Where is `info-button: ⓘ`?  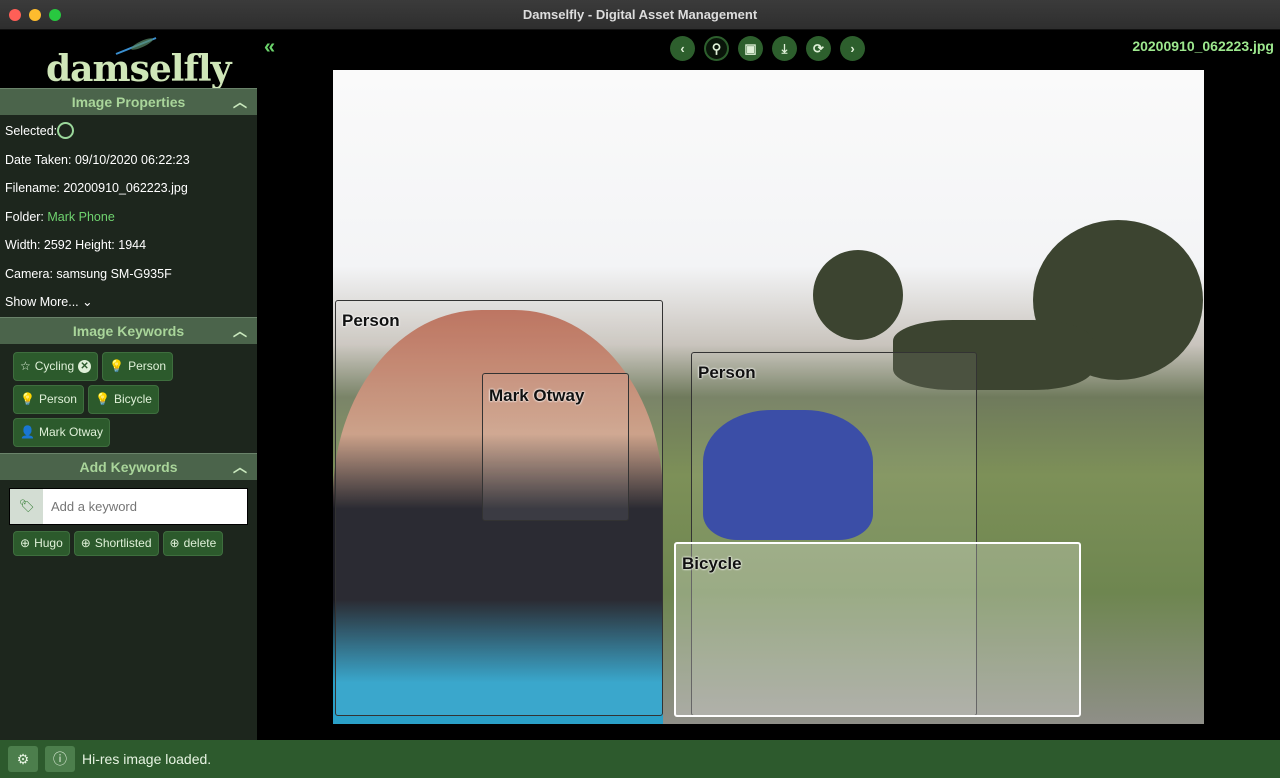 info-button: ⓘ is located at coordinates (60, 759).